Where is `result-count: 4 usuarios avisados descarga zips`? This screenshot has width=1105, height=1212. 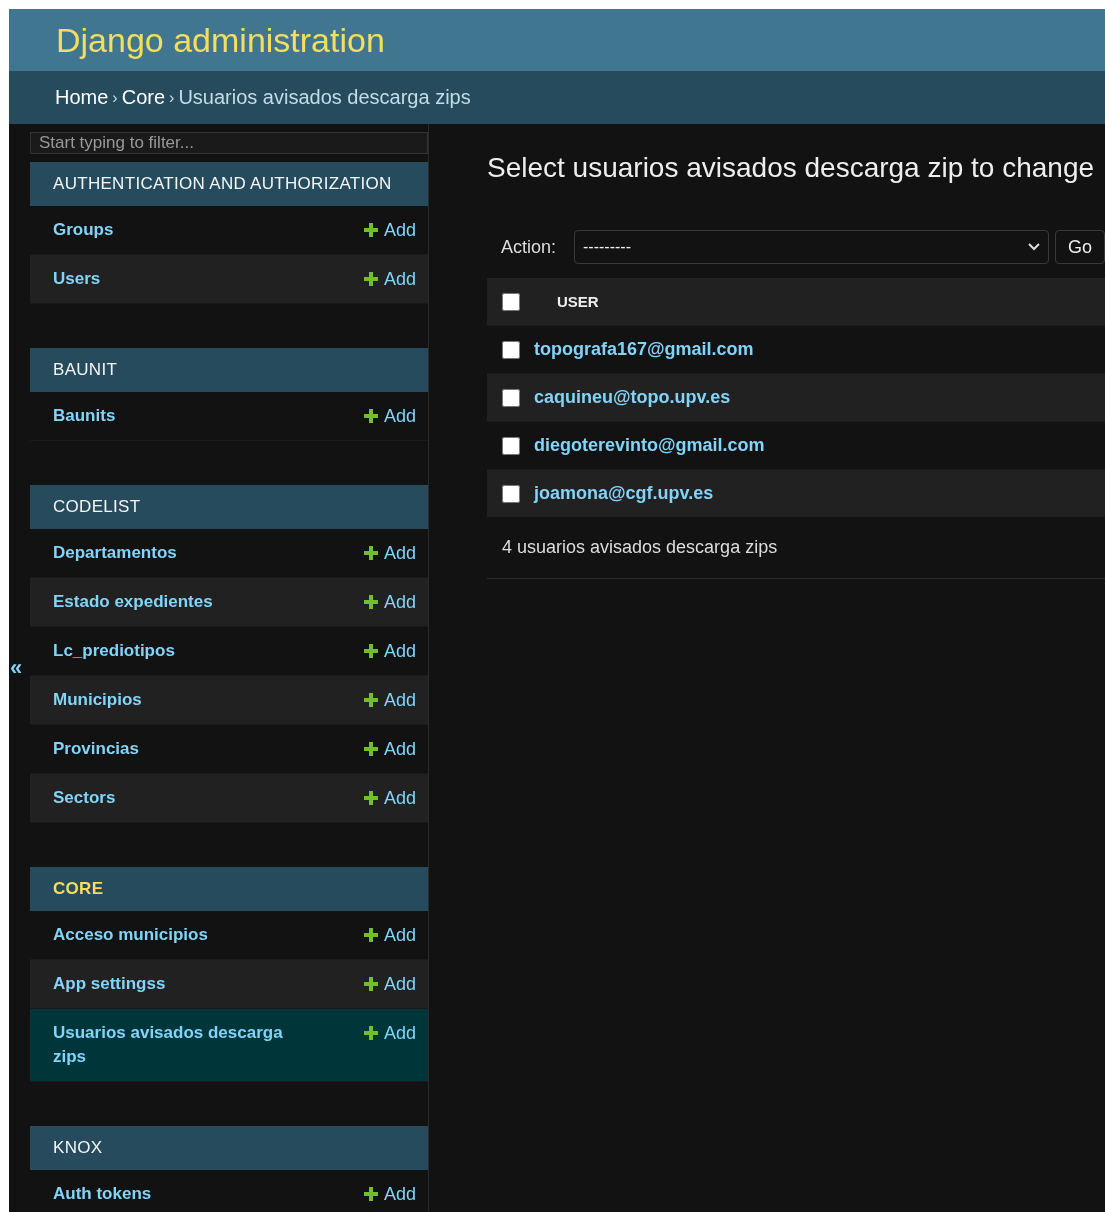
result-count: 4 usuarios avisados descarga zips is located at coordinates (640, 547).